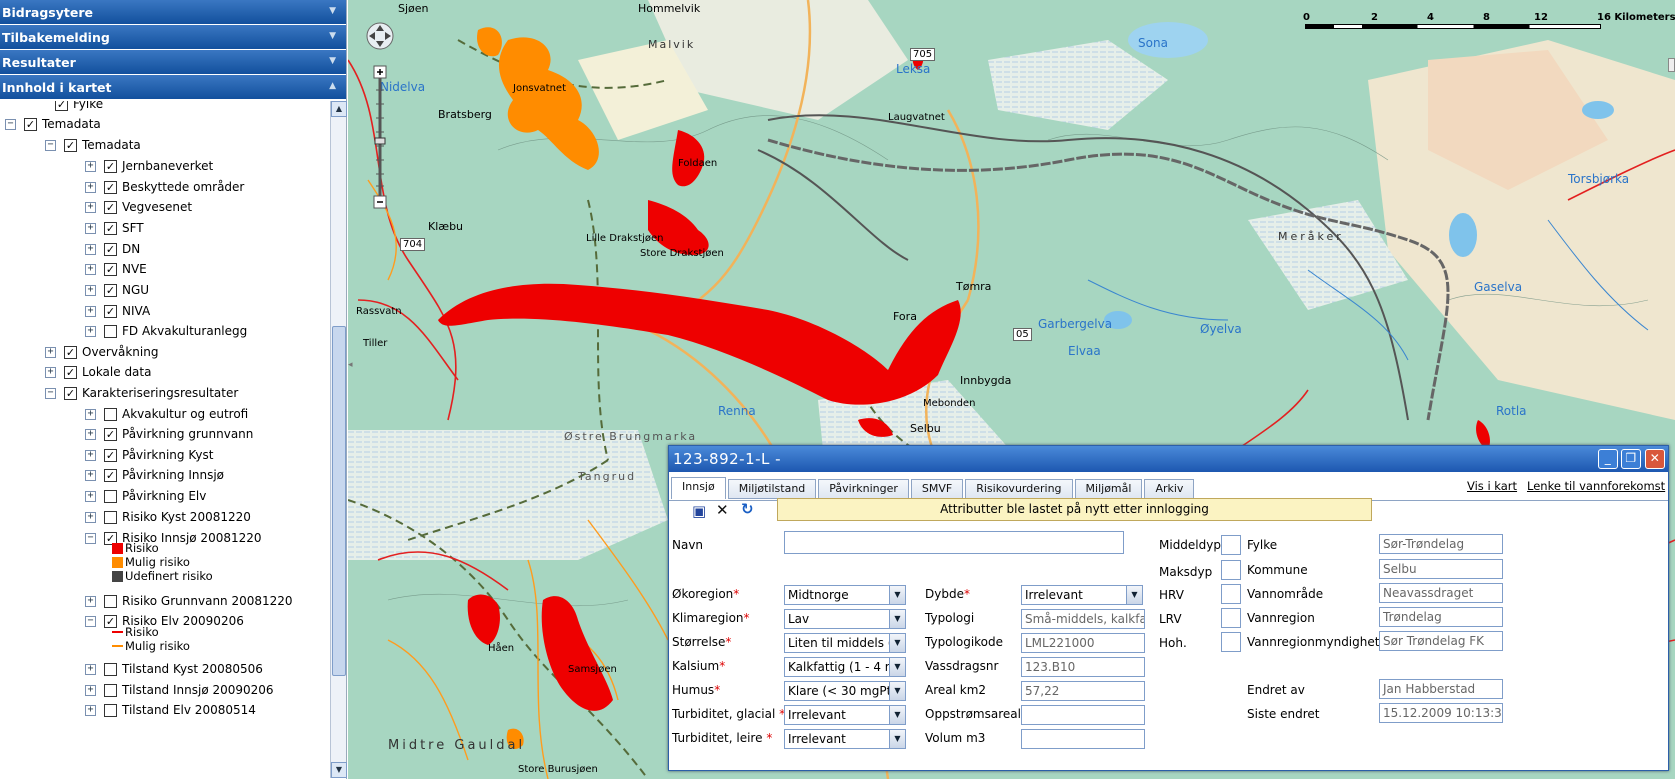  Describe the element at coordinates (141, 393) in the screenshot. I see `tree-item: − ✓ Karakteriseringsresultater` at that location.